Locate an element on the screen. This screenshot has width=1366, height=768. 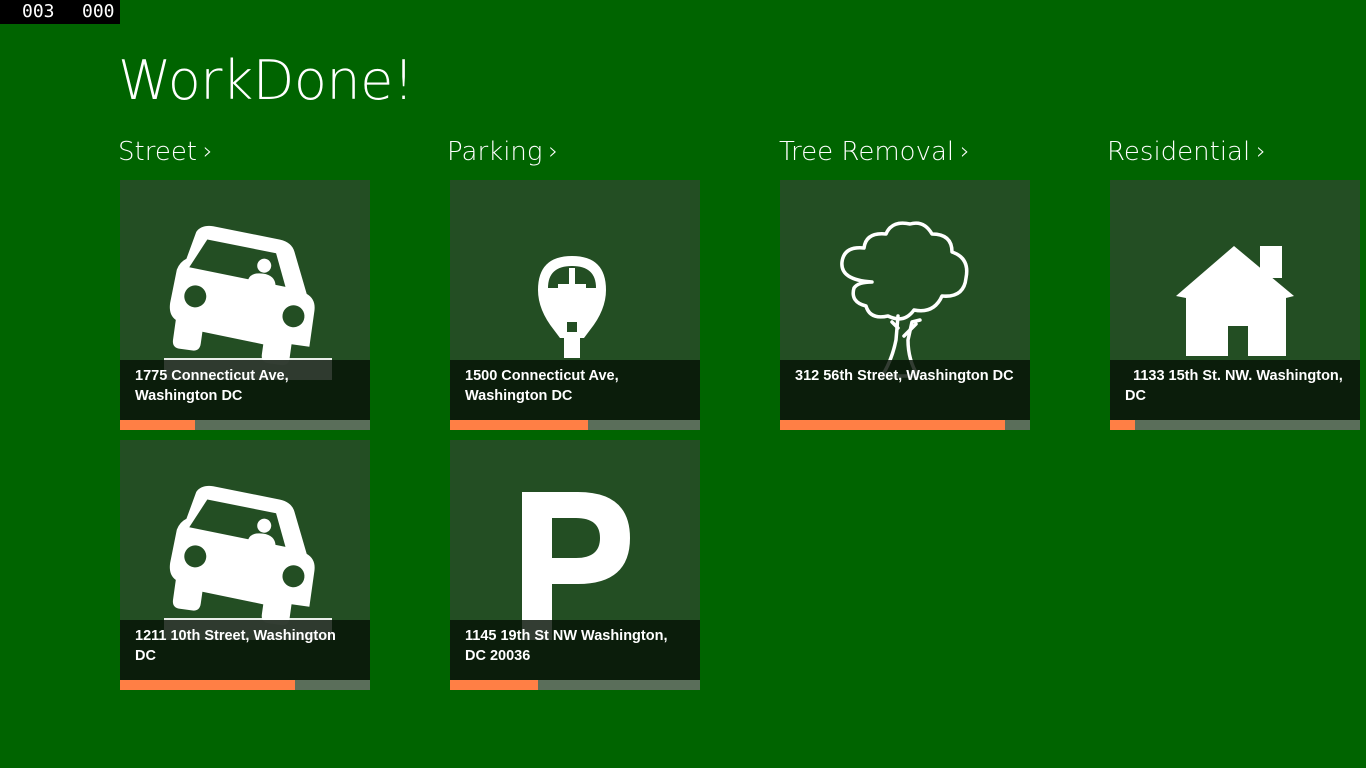
work-tile-parking-2: 1145 19th St NW Washington, DC 20036 is located at coordinates (575, 565).